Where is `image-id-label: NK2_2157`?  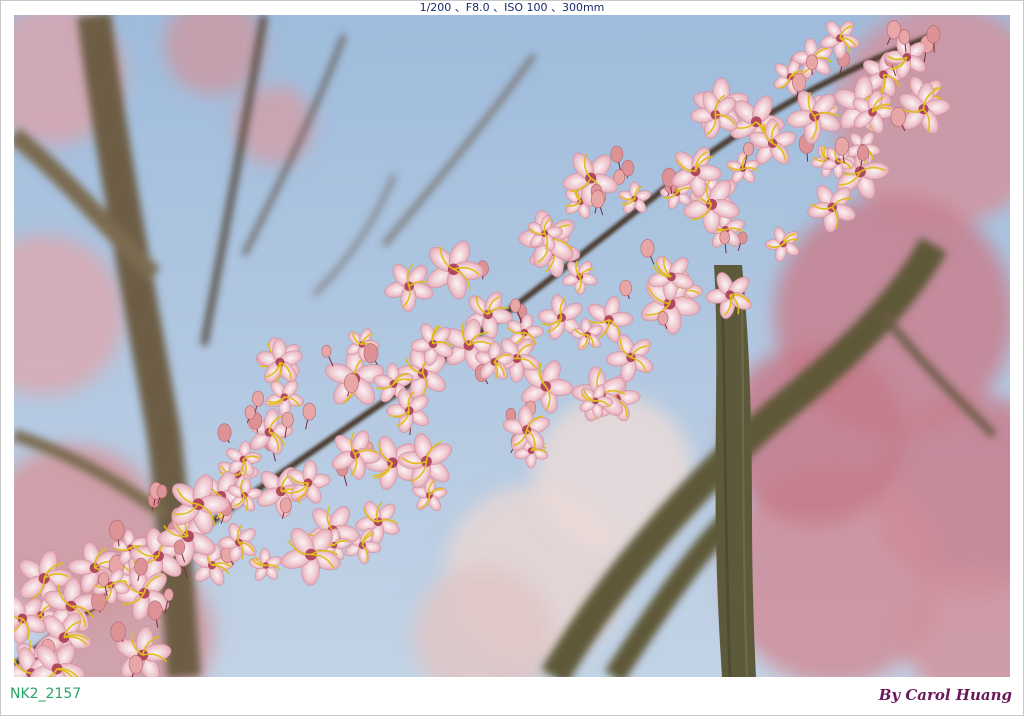
image-id-label: NK2_2157 is located at coordinates (46, 694).